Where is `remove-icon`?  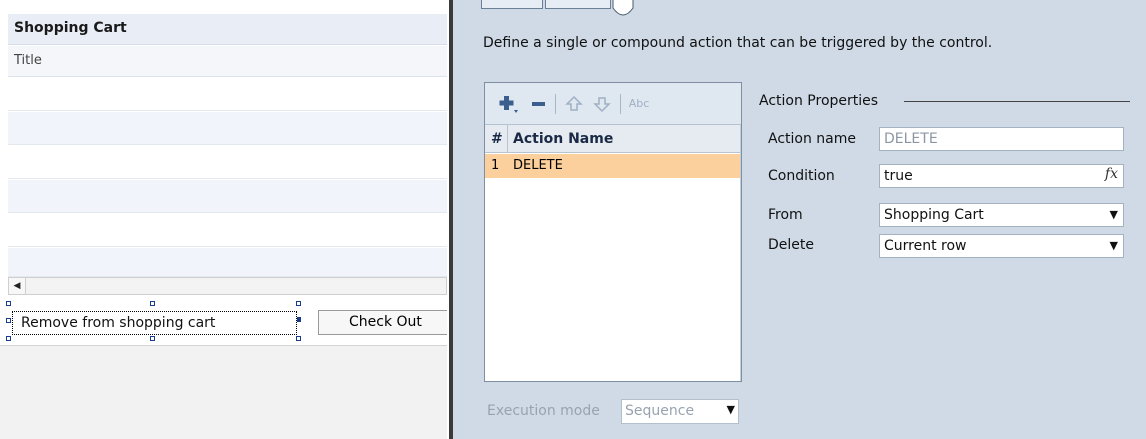
remove-icon is located at coordinates (539, 104).